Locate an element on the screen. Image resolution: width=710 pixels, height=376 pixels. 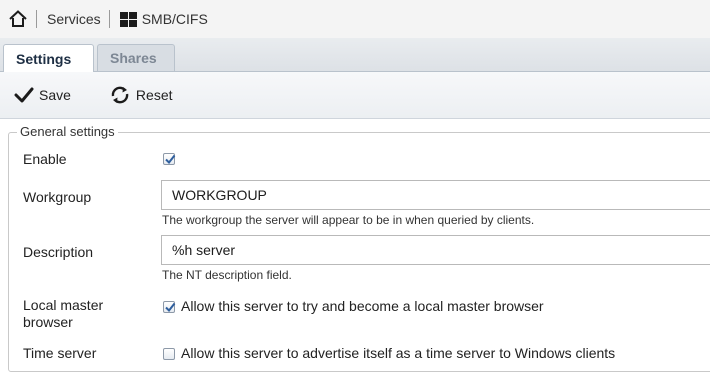
reset-button: Reset is located at coordinates (141, 95).